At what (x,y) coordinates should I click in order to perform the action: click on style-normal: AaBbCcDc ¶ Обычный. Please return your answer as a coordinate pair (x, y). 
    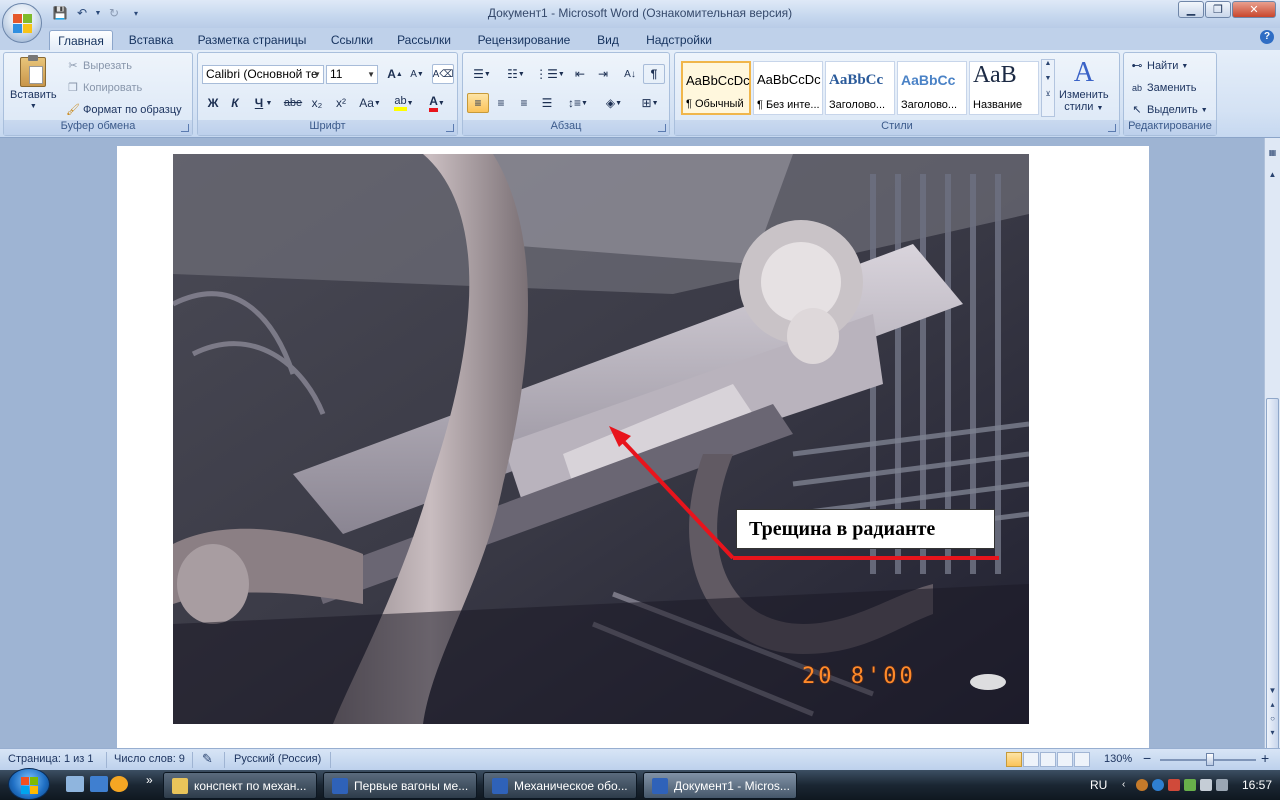
    Looking at the image, I should click on (716, 88).